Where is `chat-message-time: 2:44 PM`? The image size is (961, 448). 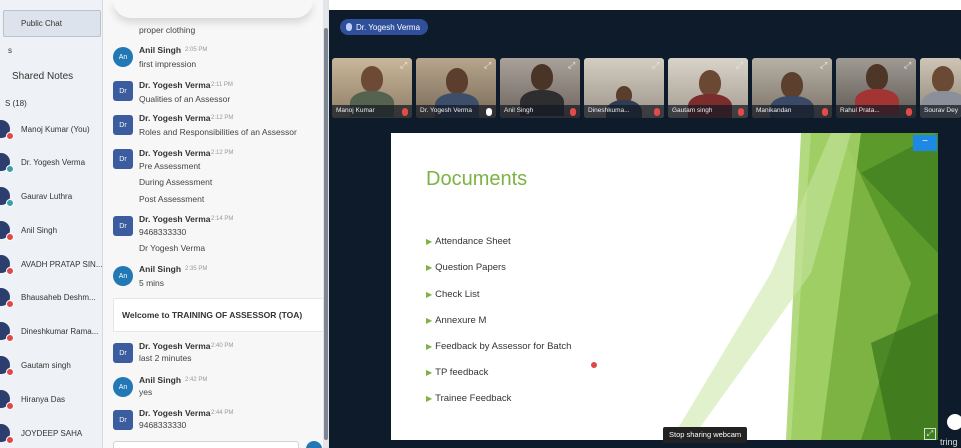 chat-message-time: 2:44 PM is located at coordinates (222, 413).